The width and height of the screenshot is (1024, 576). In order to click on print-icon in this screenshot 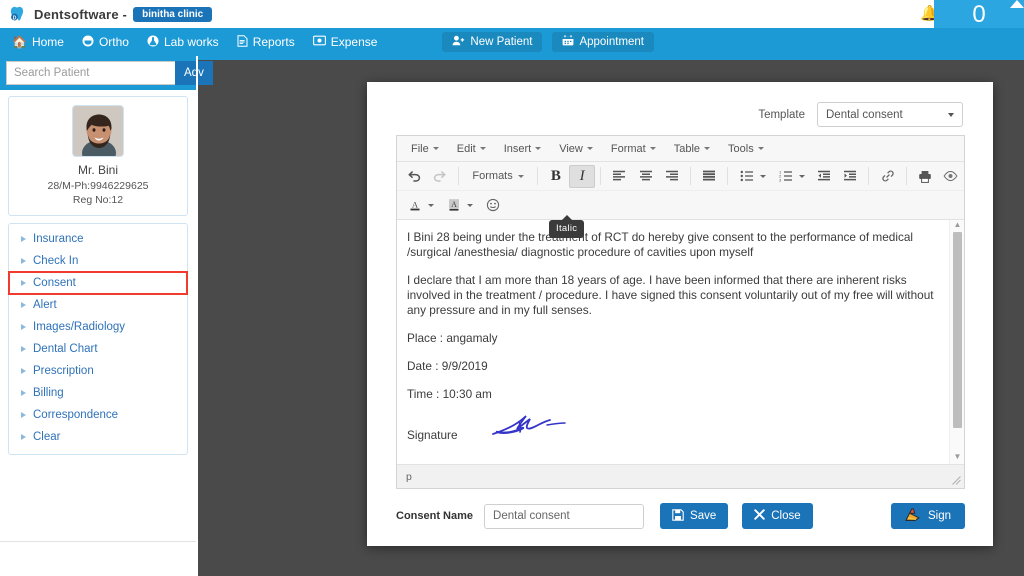, I will do `click(925, 176)`.